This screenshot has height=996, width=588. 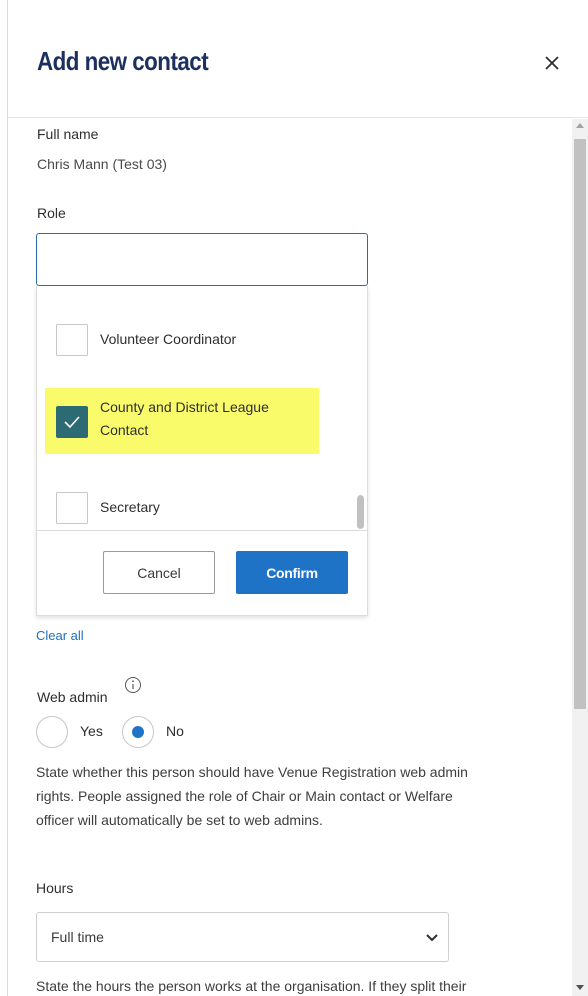 What do you see at coordinates (432, 938) in the screenshot?
I see `chevron-down-icon` at bounding box center [432, 938].